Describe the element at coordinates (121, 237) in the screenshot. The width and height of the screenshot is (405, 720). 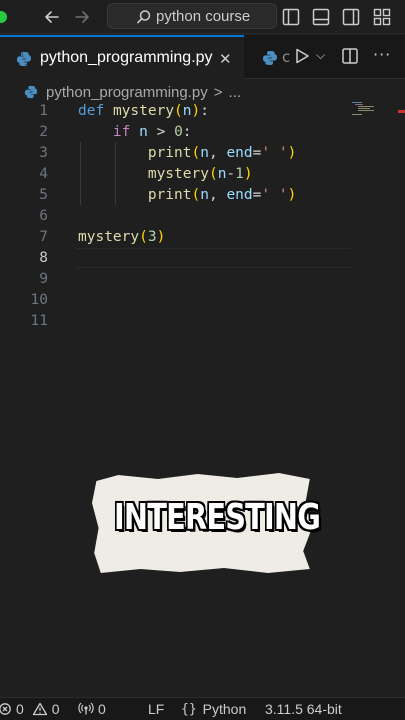
I see `code-line: mystery(3)` at that location.